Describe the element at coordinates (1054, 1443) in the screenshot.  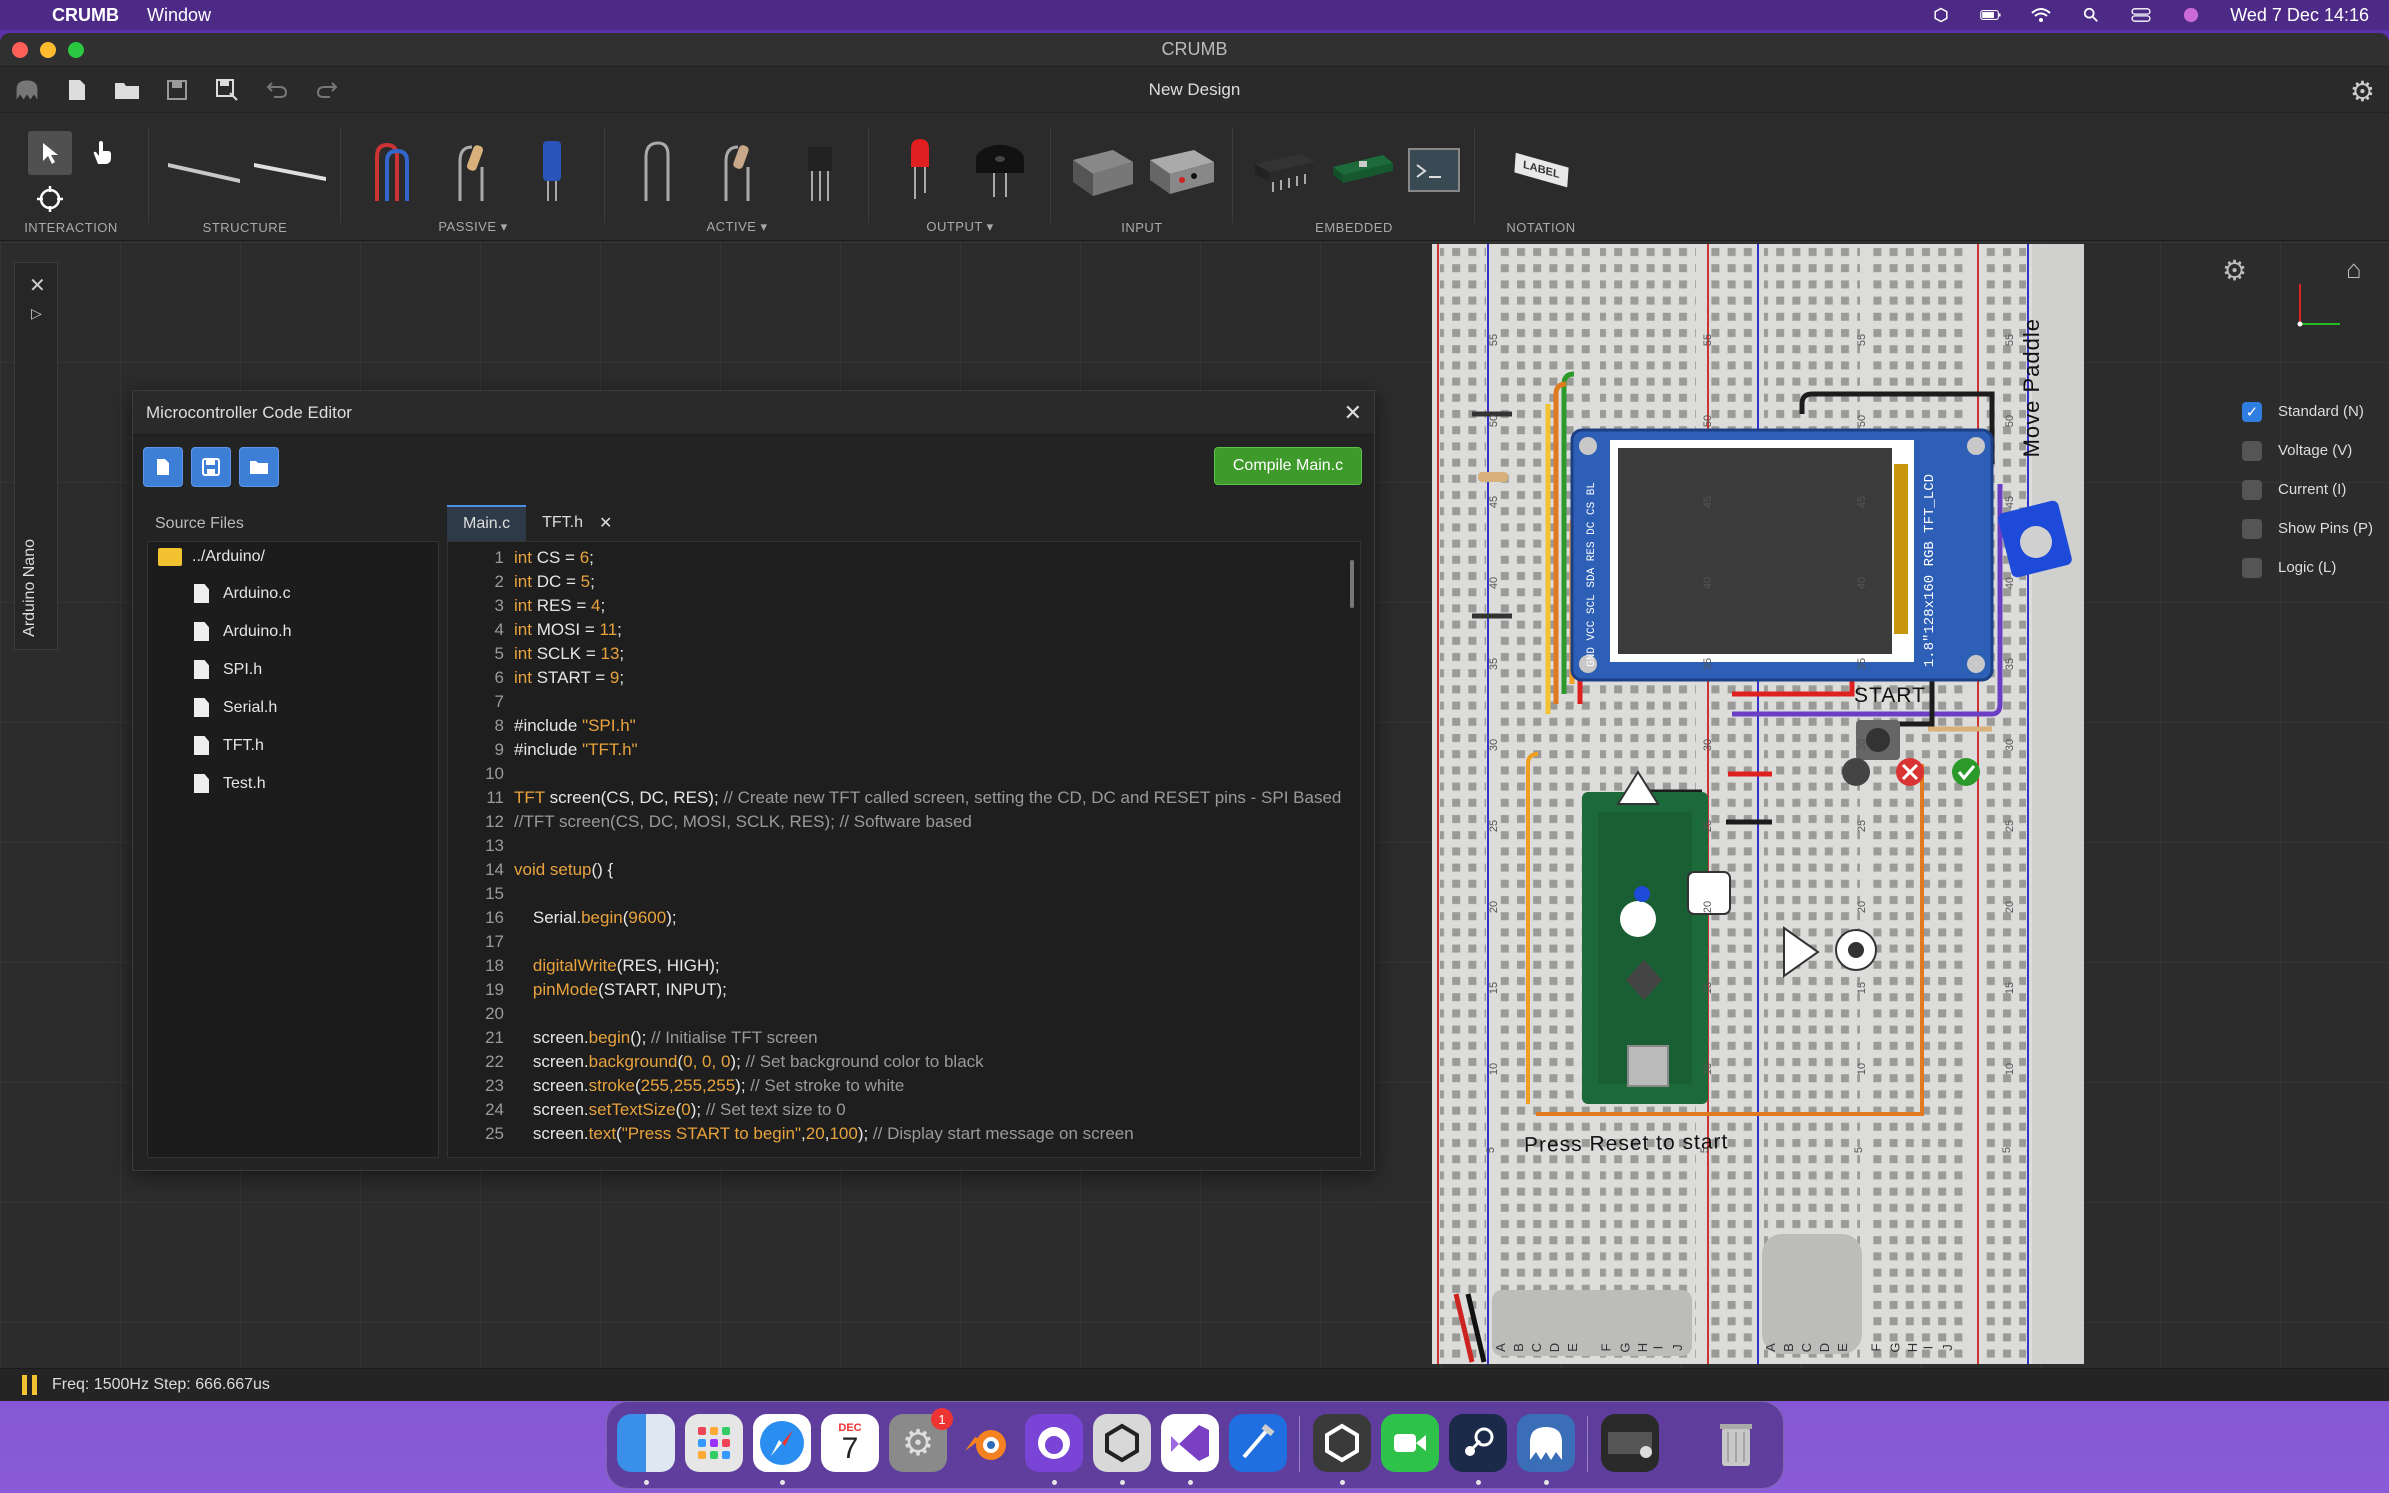
I see `github-desktop-icon` at that location.